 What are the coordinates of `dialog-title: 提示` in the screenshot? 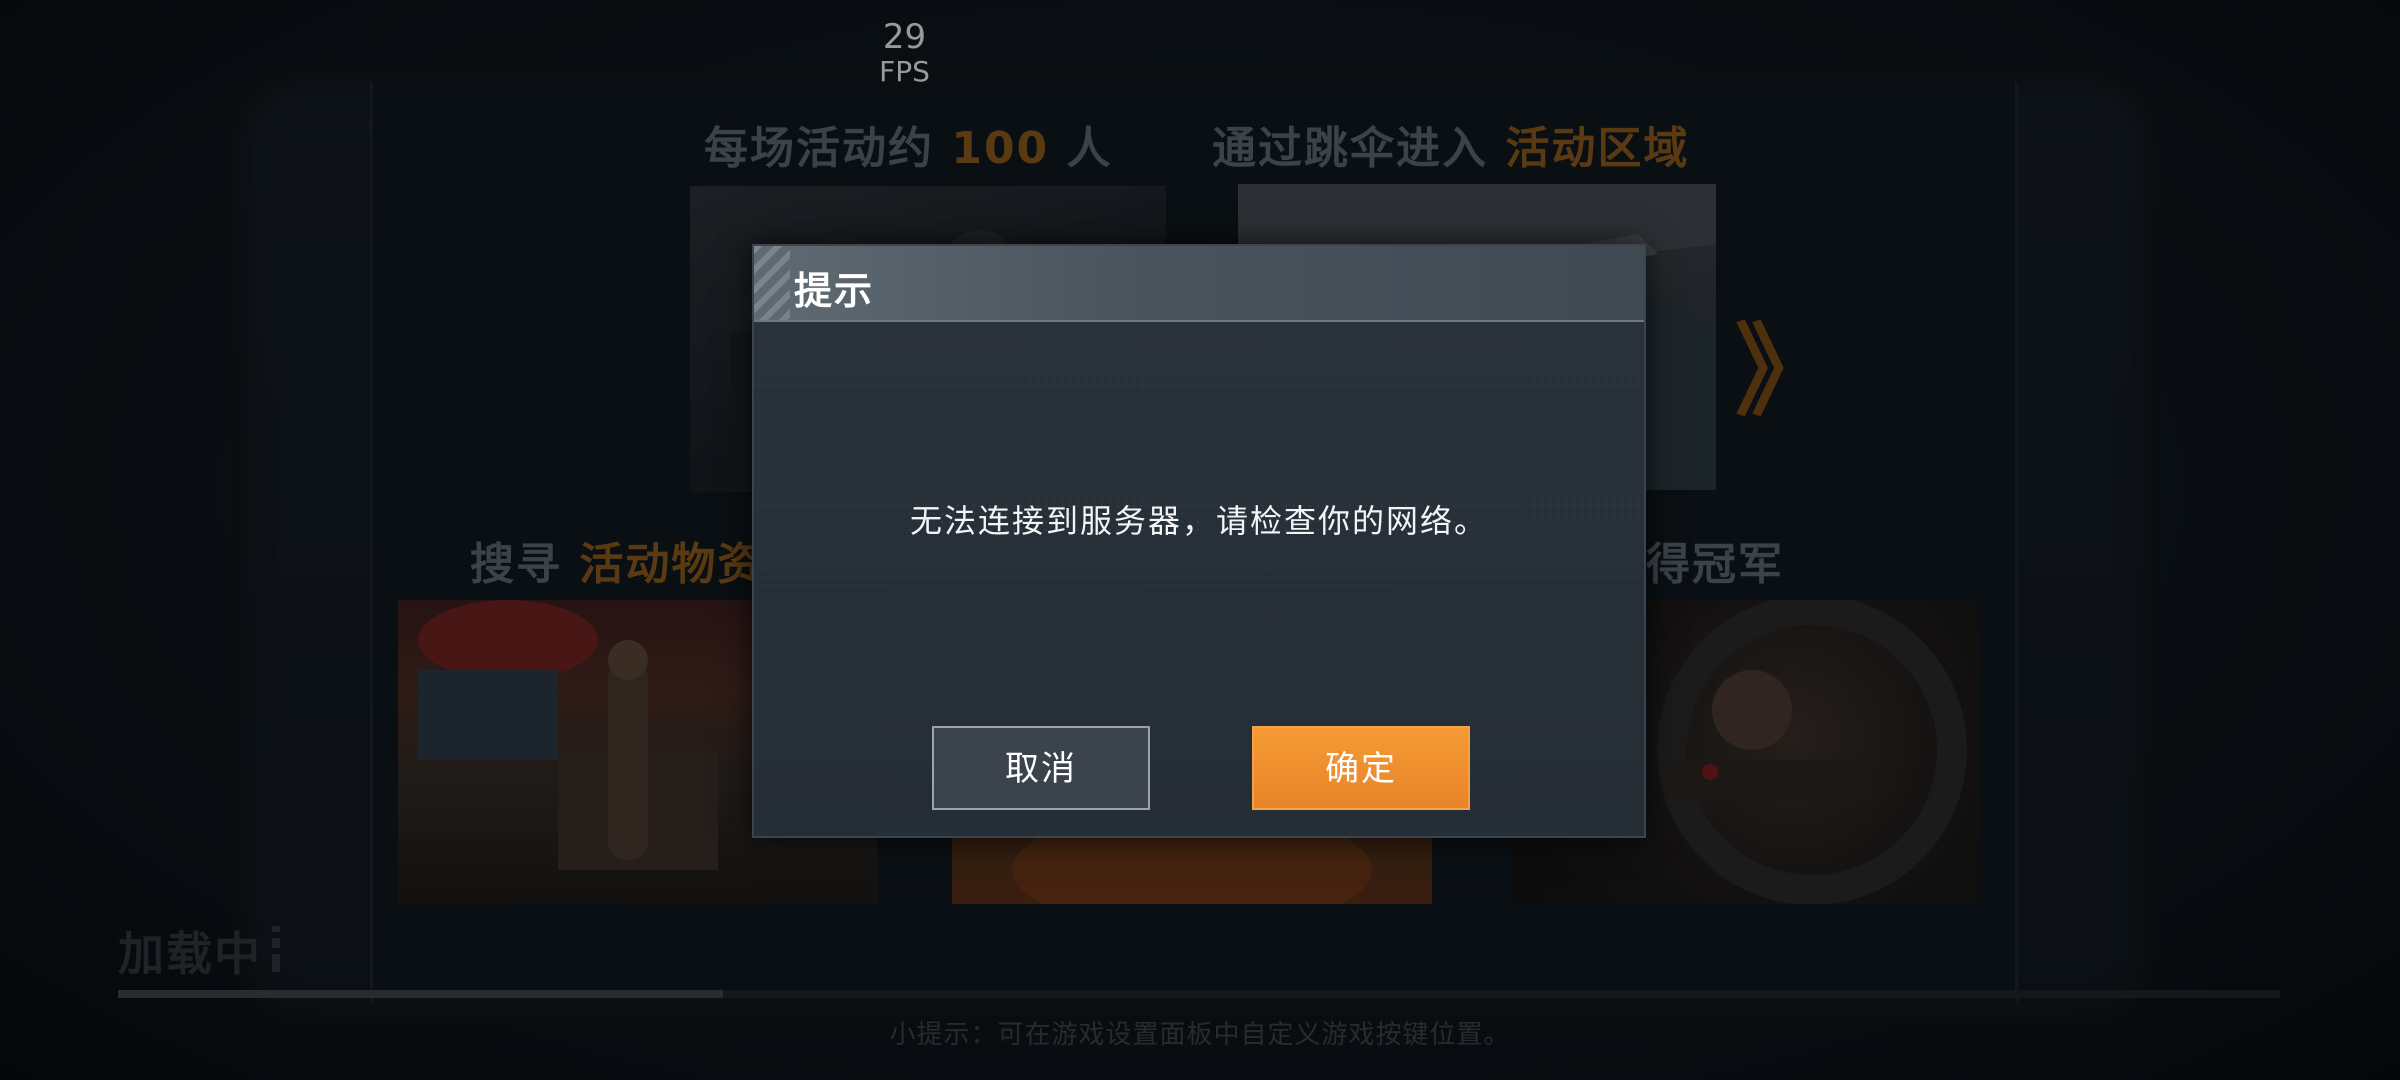 It's located at (834, 291).